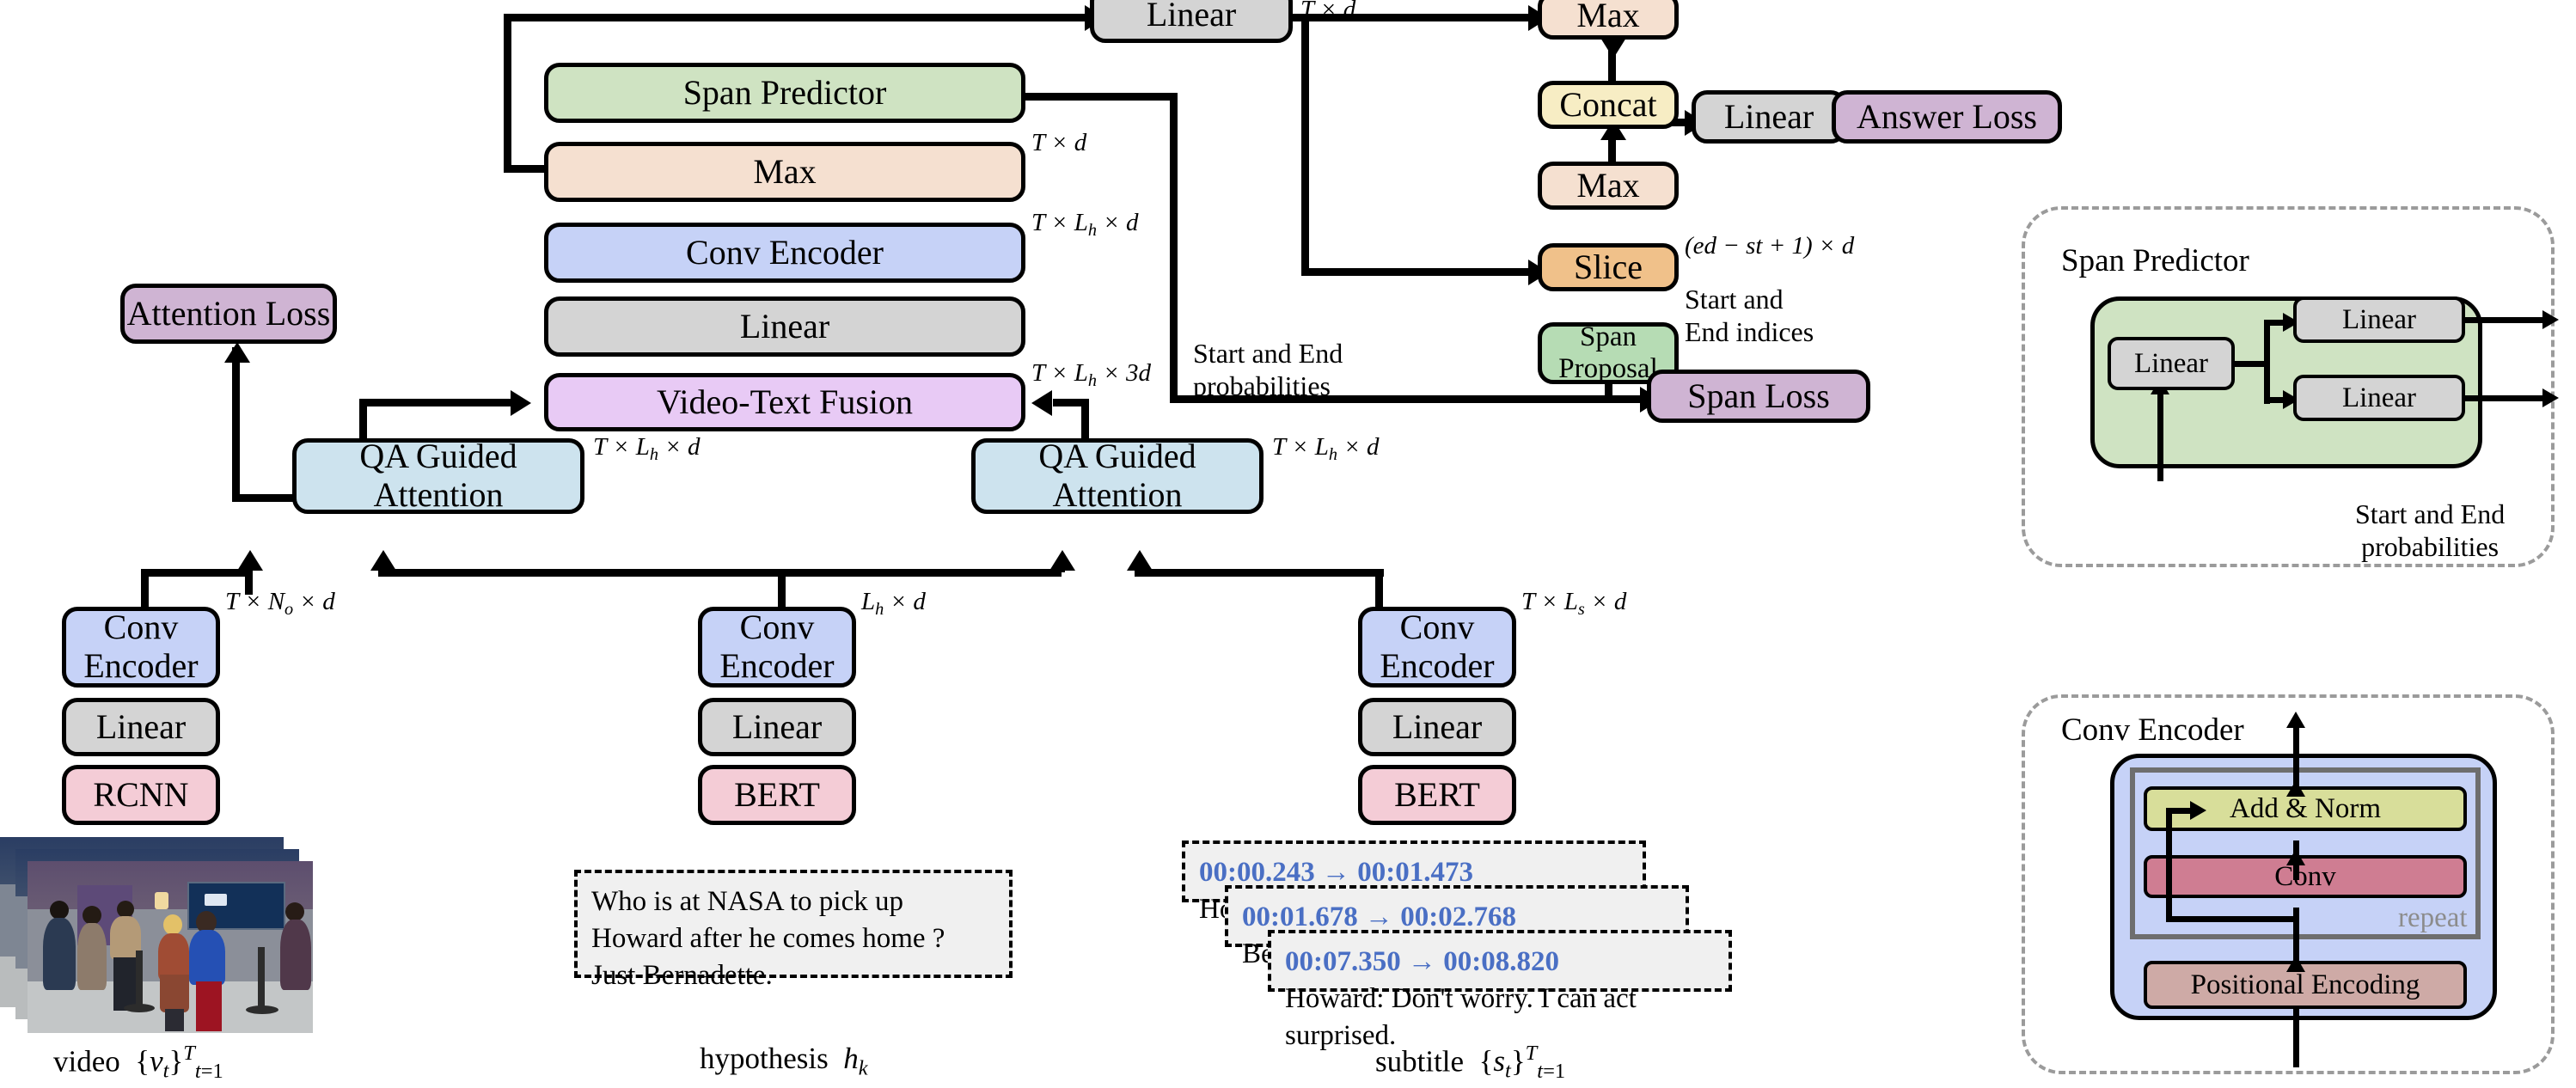  I want to click on caption-video: video {vt}Tt=1, so click(138, 1062).